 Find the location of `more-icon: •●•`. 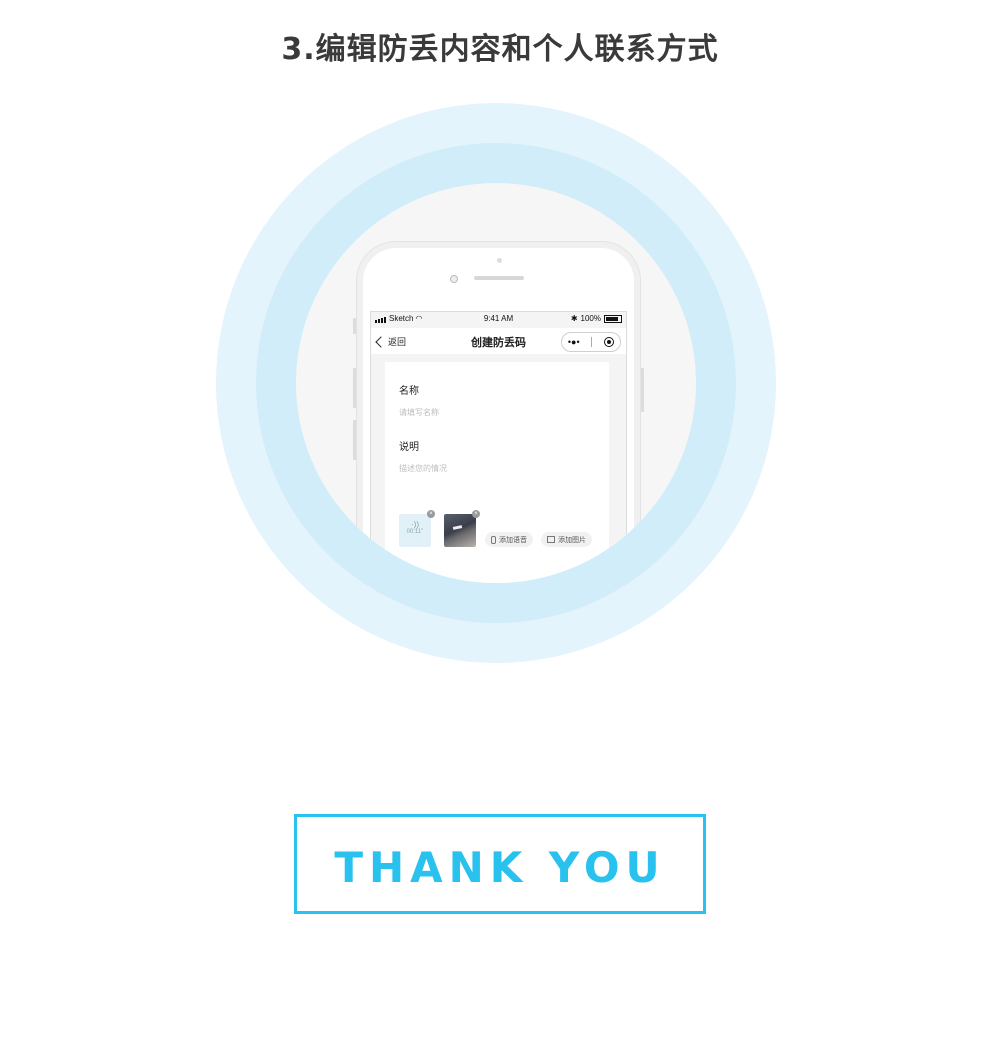

more-icon: •●• is located at coordinates (574, 342).